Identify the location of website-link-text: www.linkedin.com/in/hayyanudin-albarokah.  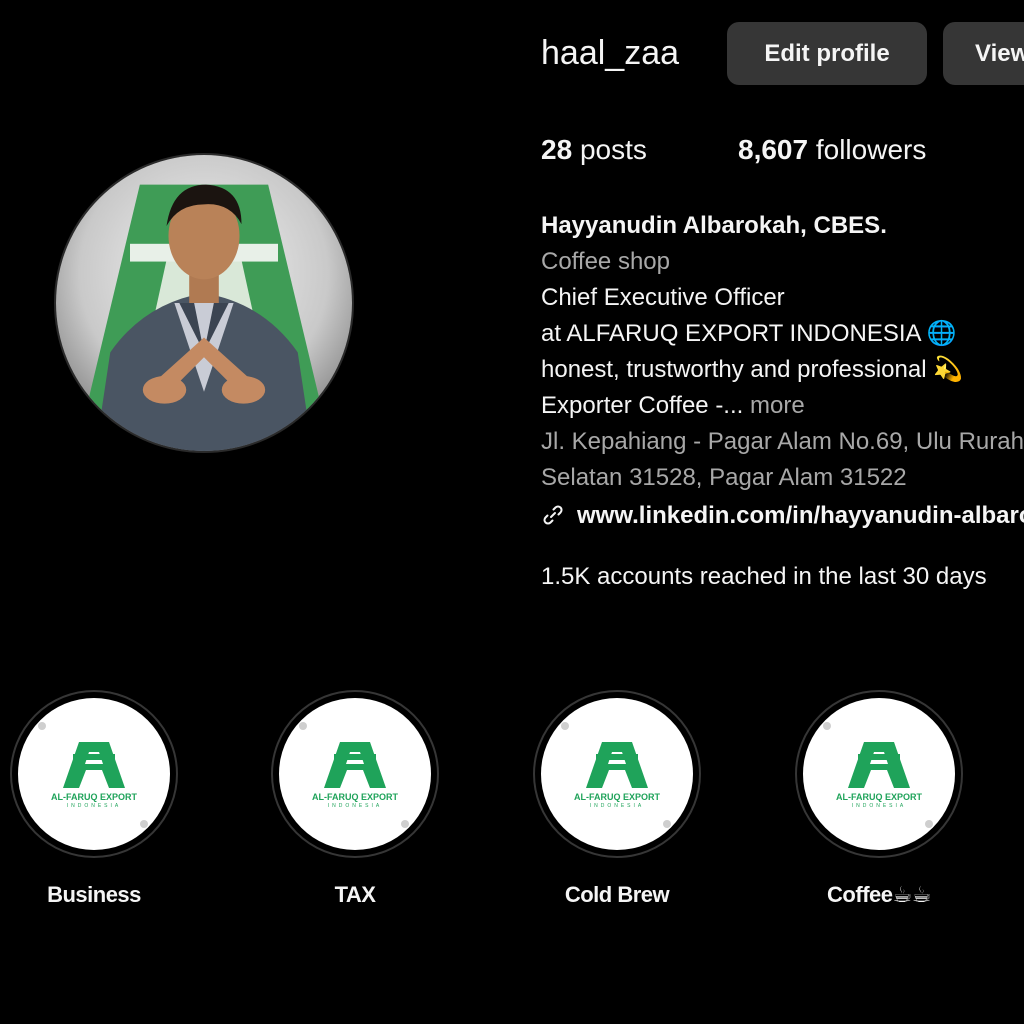
(800, 515).